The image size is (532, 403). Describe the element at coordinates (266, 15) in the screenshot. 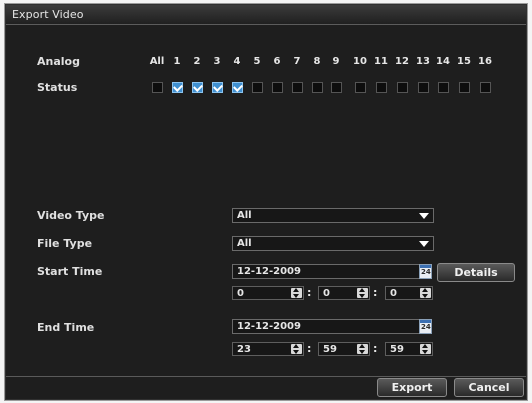

I see `dialog-titlebar: Export Video` at that location.